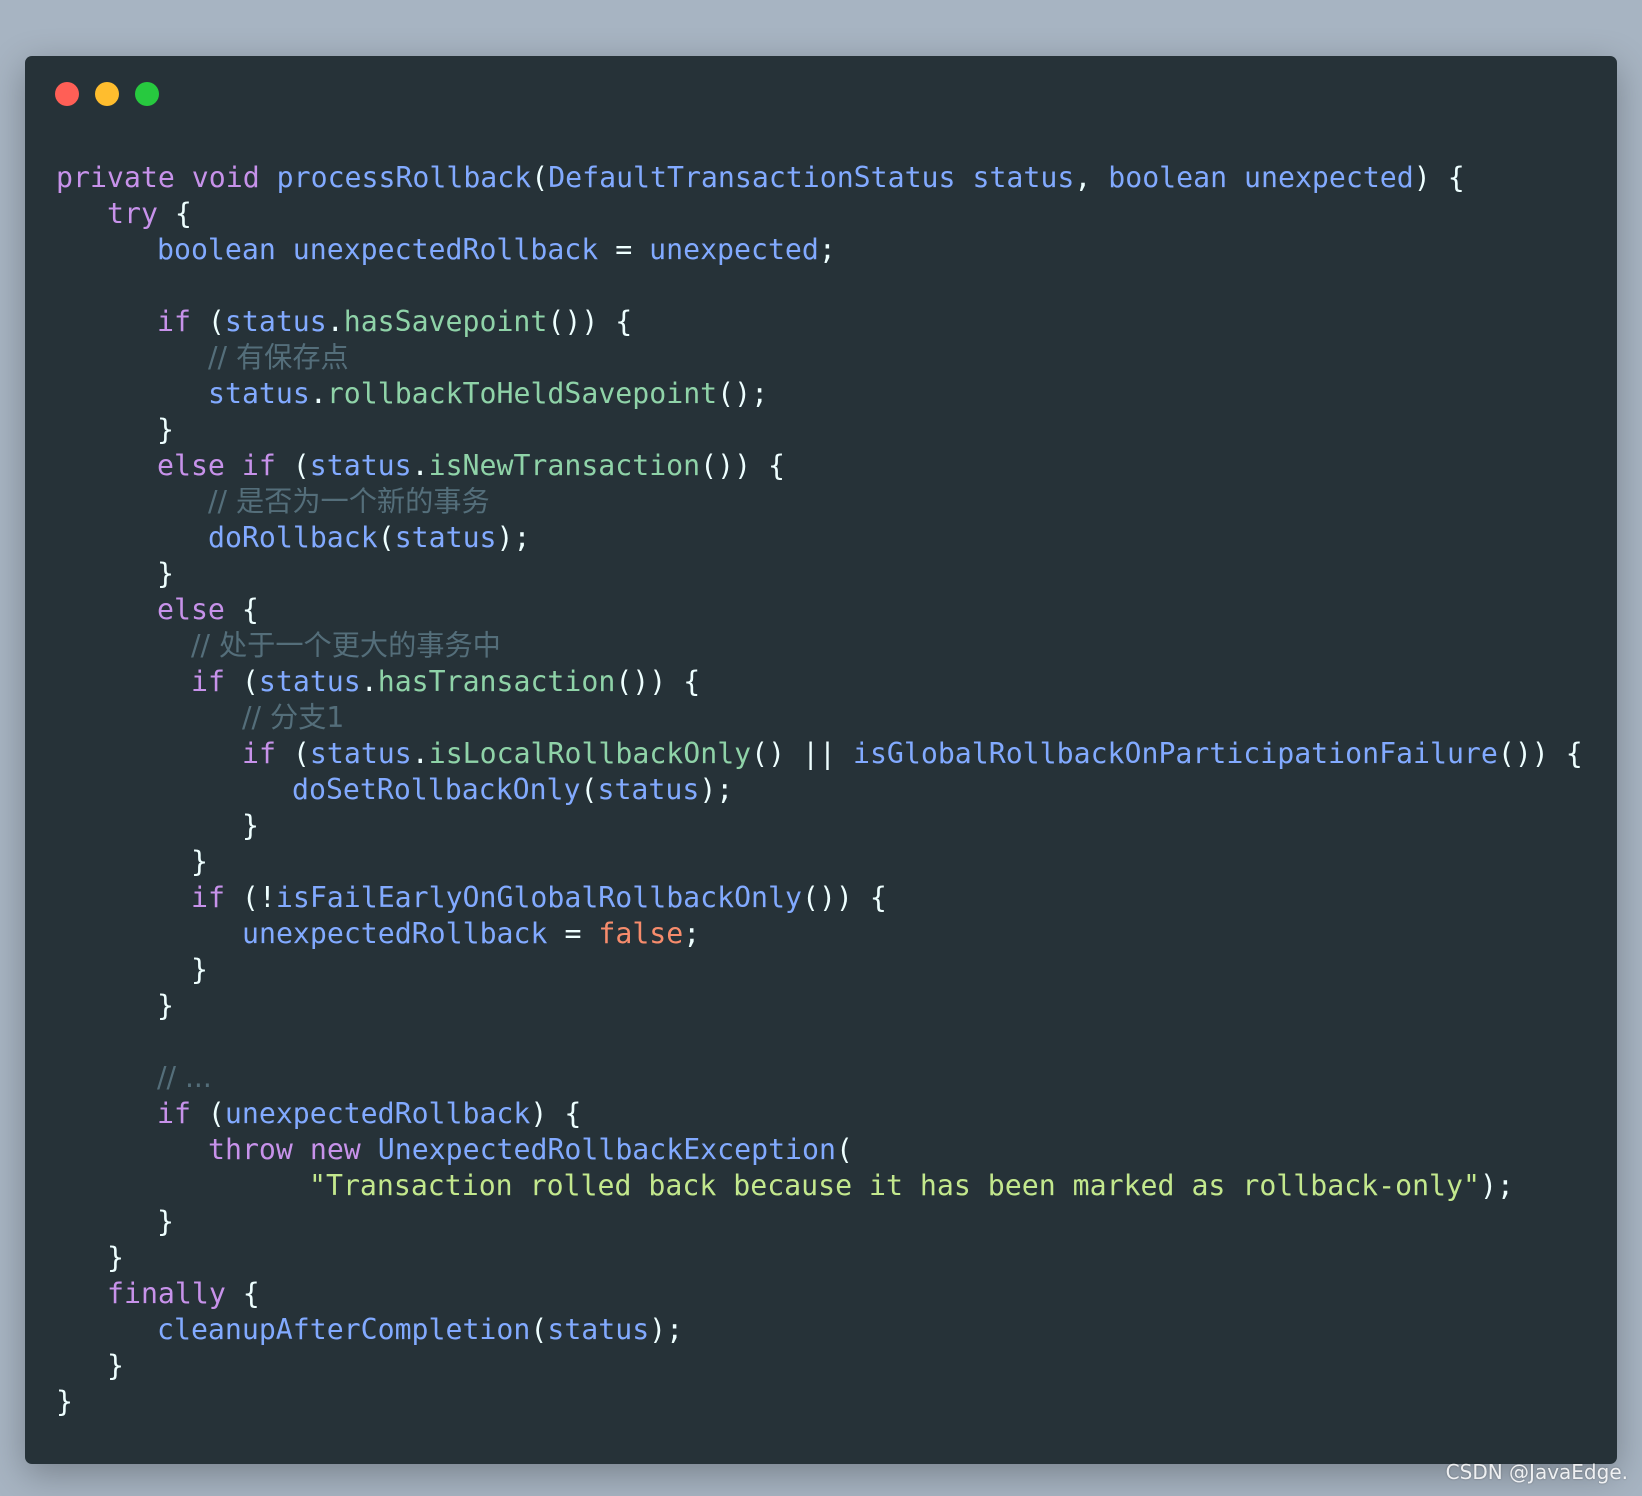 The height and width of the screenshot is (1496, 1642). What do you see at coordinates (445, 321) in the screenshot?
I see `code-token: hasSavepoint` at bounding box center [445, 321].